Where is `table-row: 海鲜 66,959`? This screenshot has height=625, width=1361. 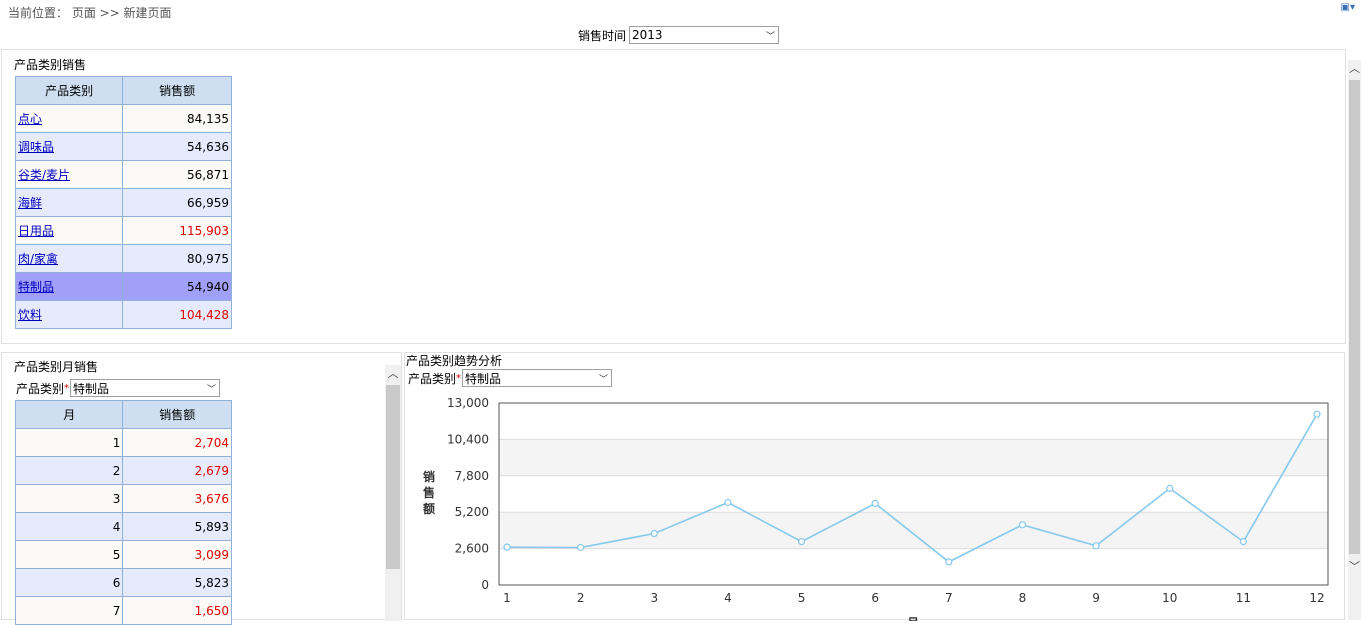 table-row: 海鲜 66,959 is located at coordinates (123, 202).